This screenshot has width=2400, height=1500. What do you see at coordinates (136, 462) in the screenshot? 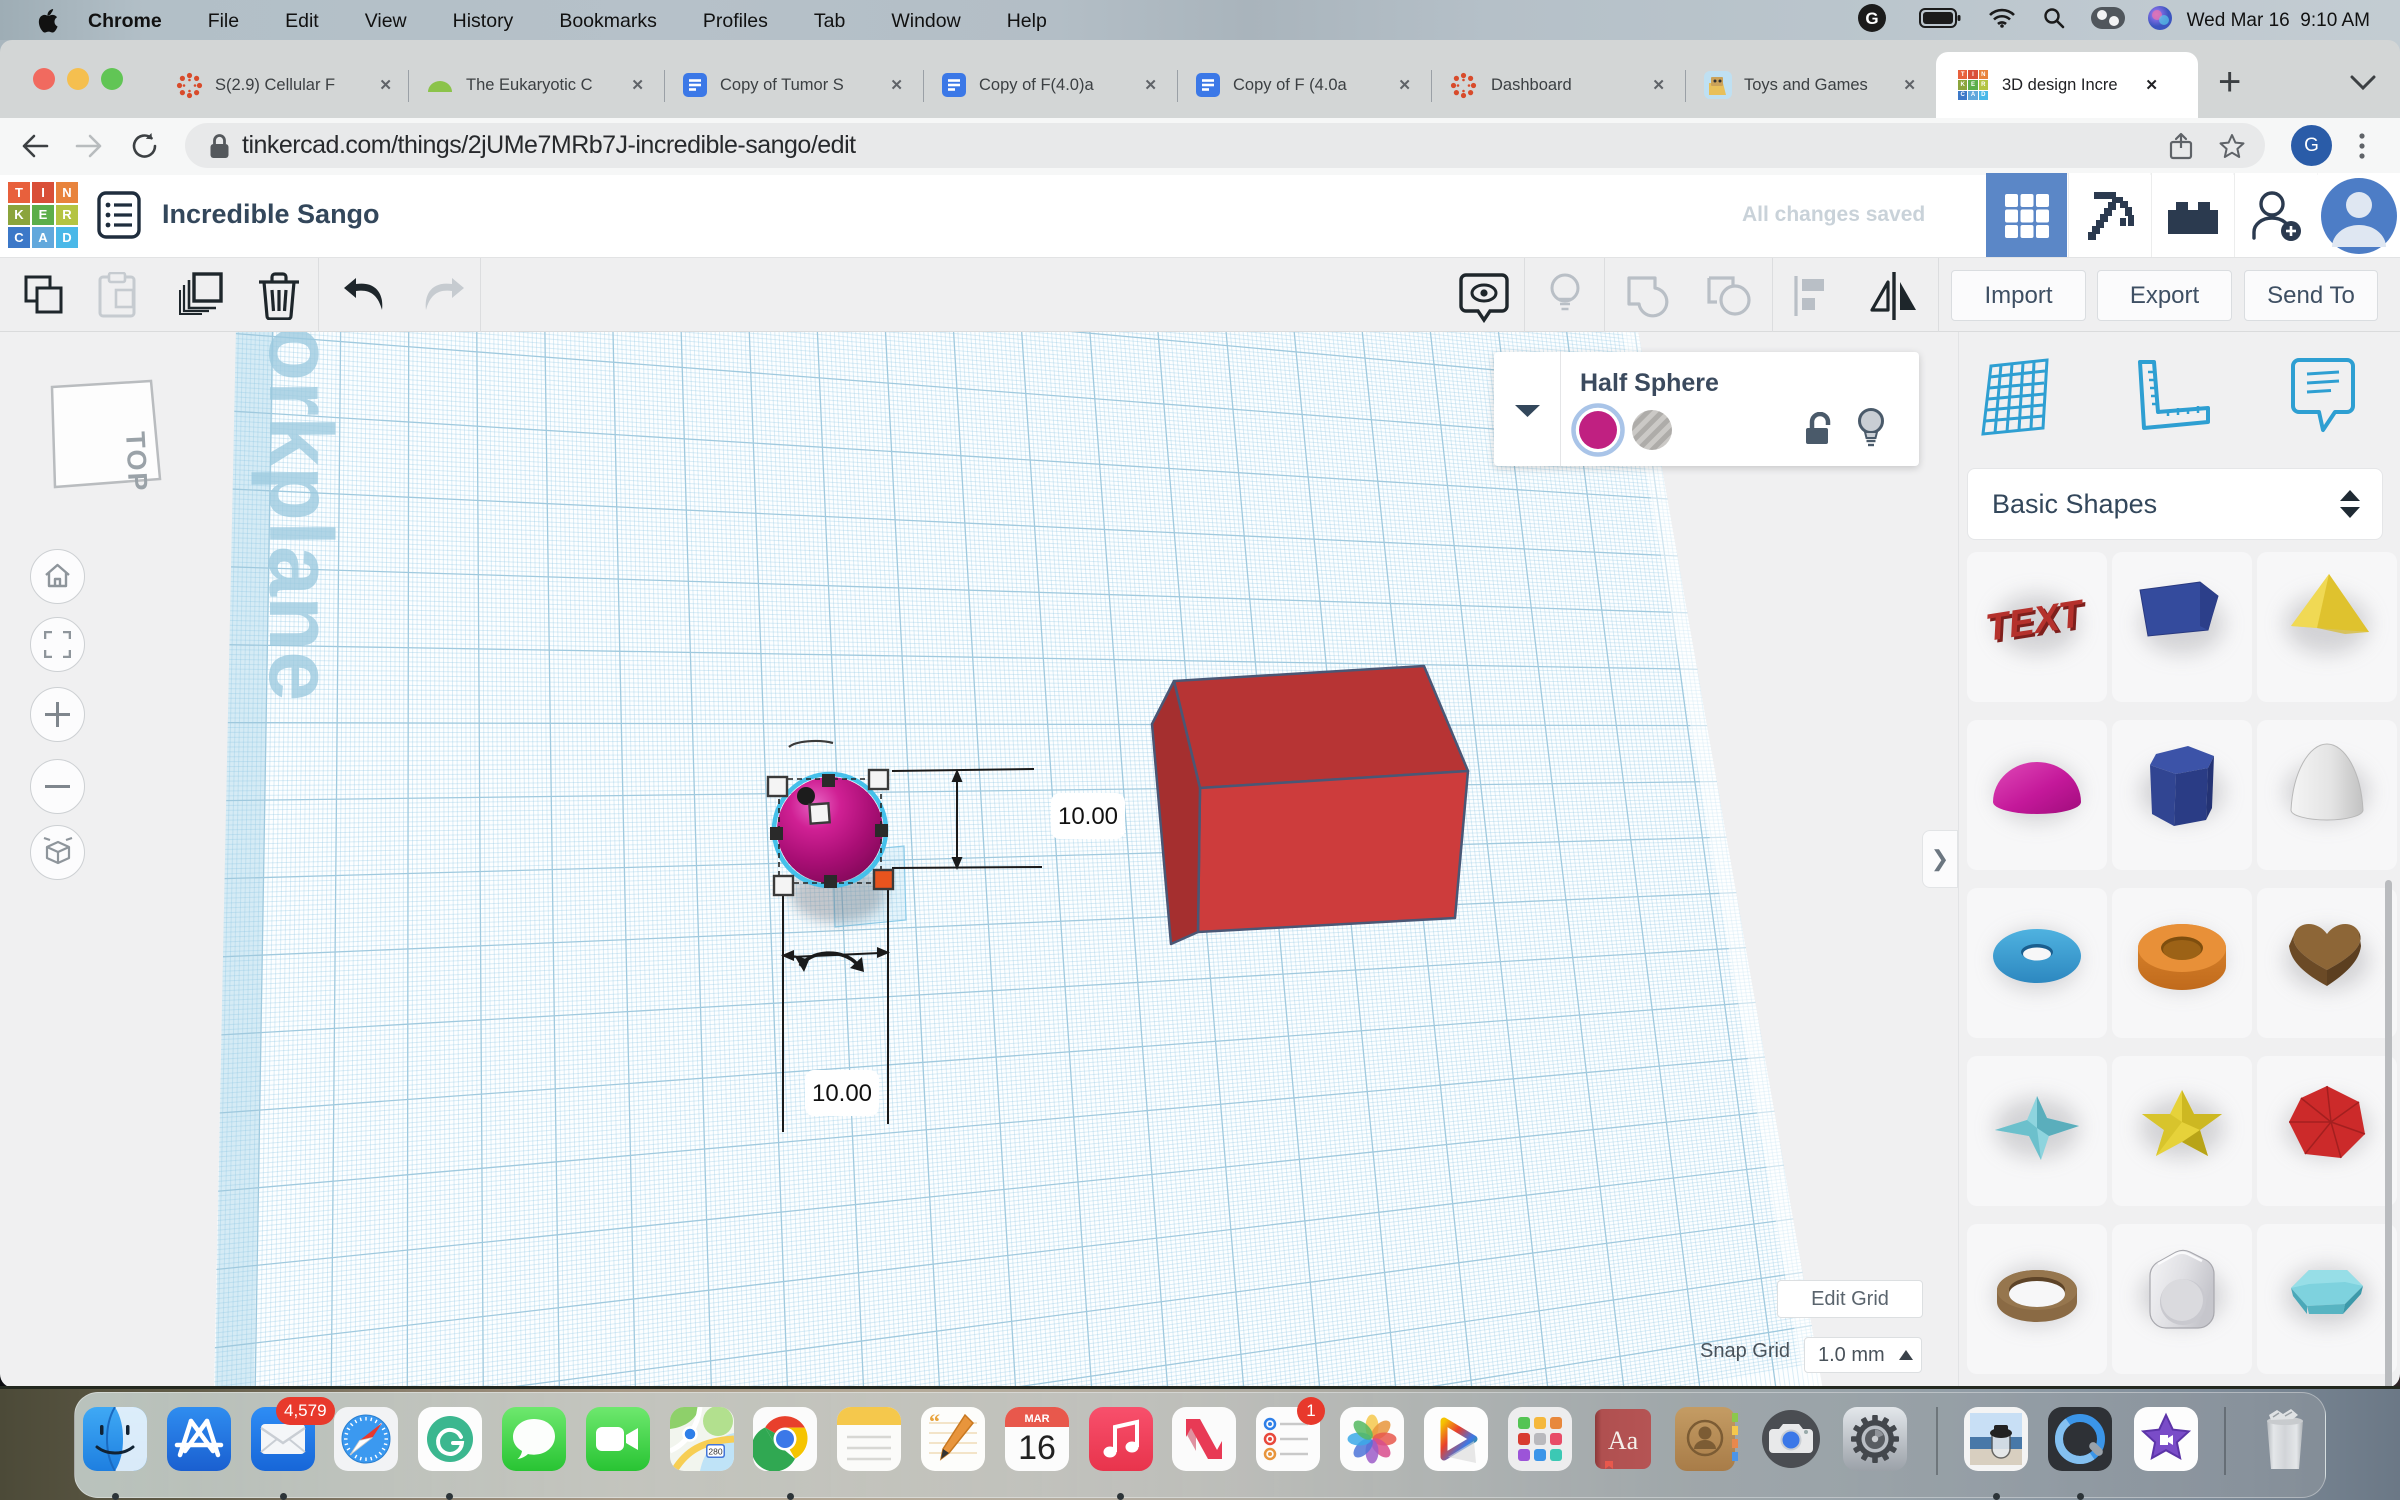
I see `svg-text: TOP` at bounding box center [136, 462].